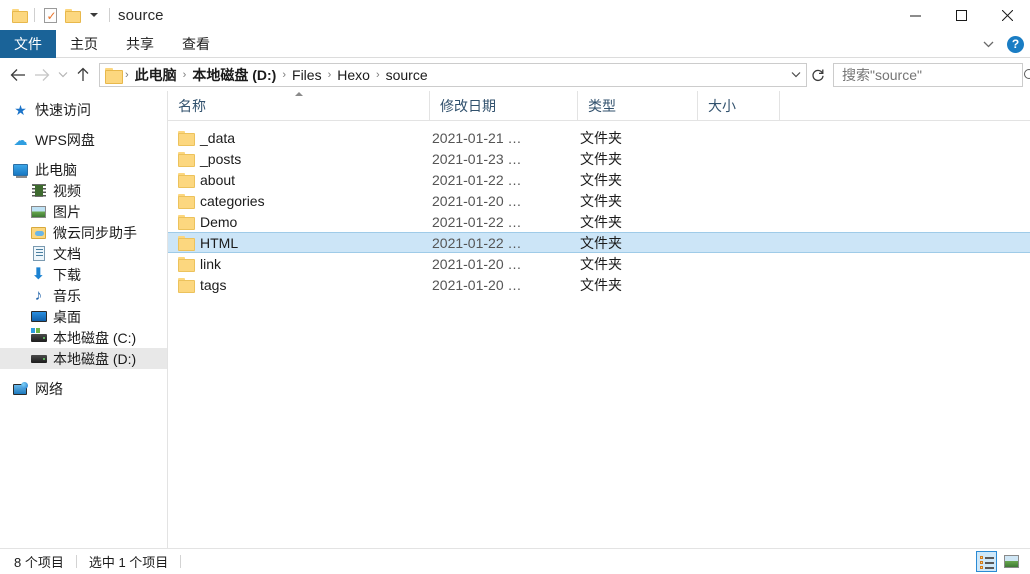  I want to click on file-name: Demo, so click(219, 221).